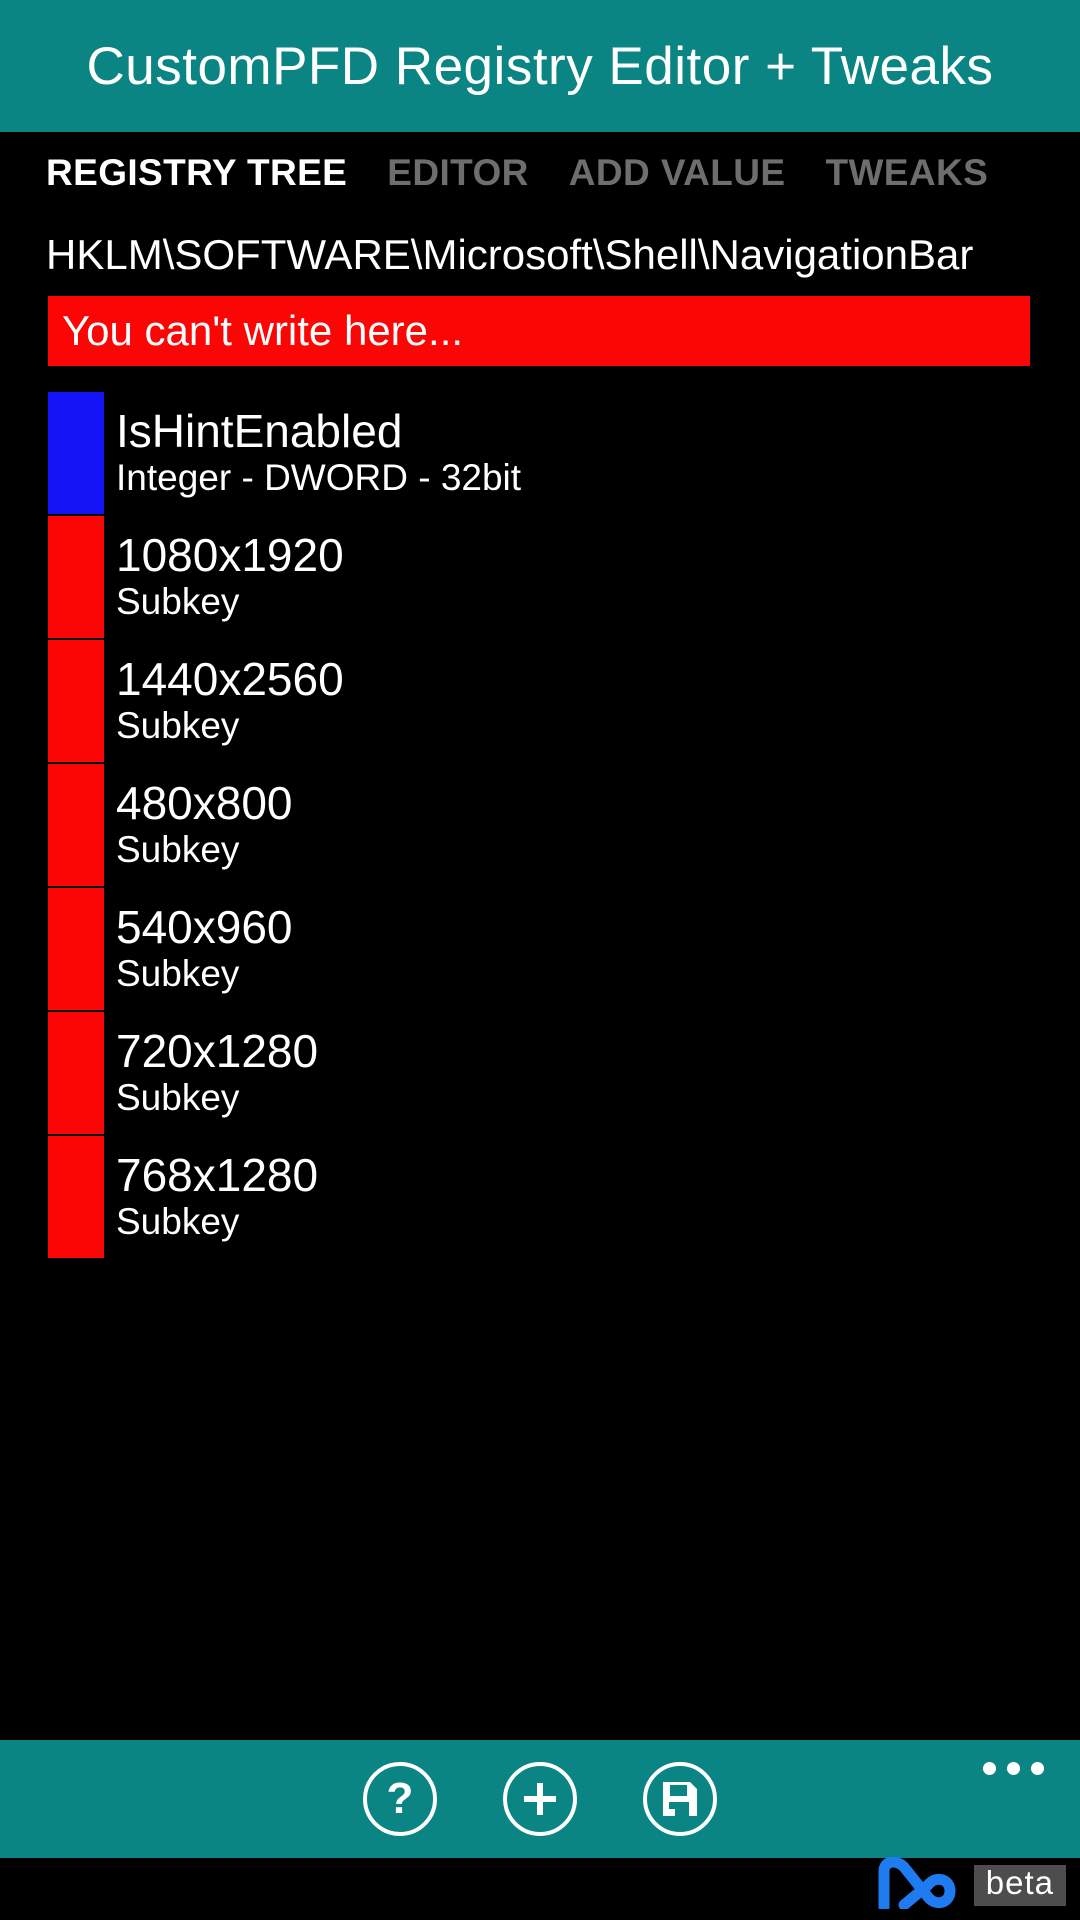 This screenshot has height=1920, width=1080. I want to click on add-button, so click(540, 1799).